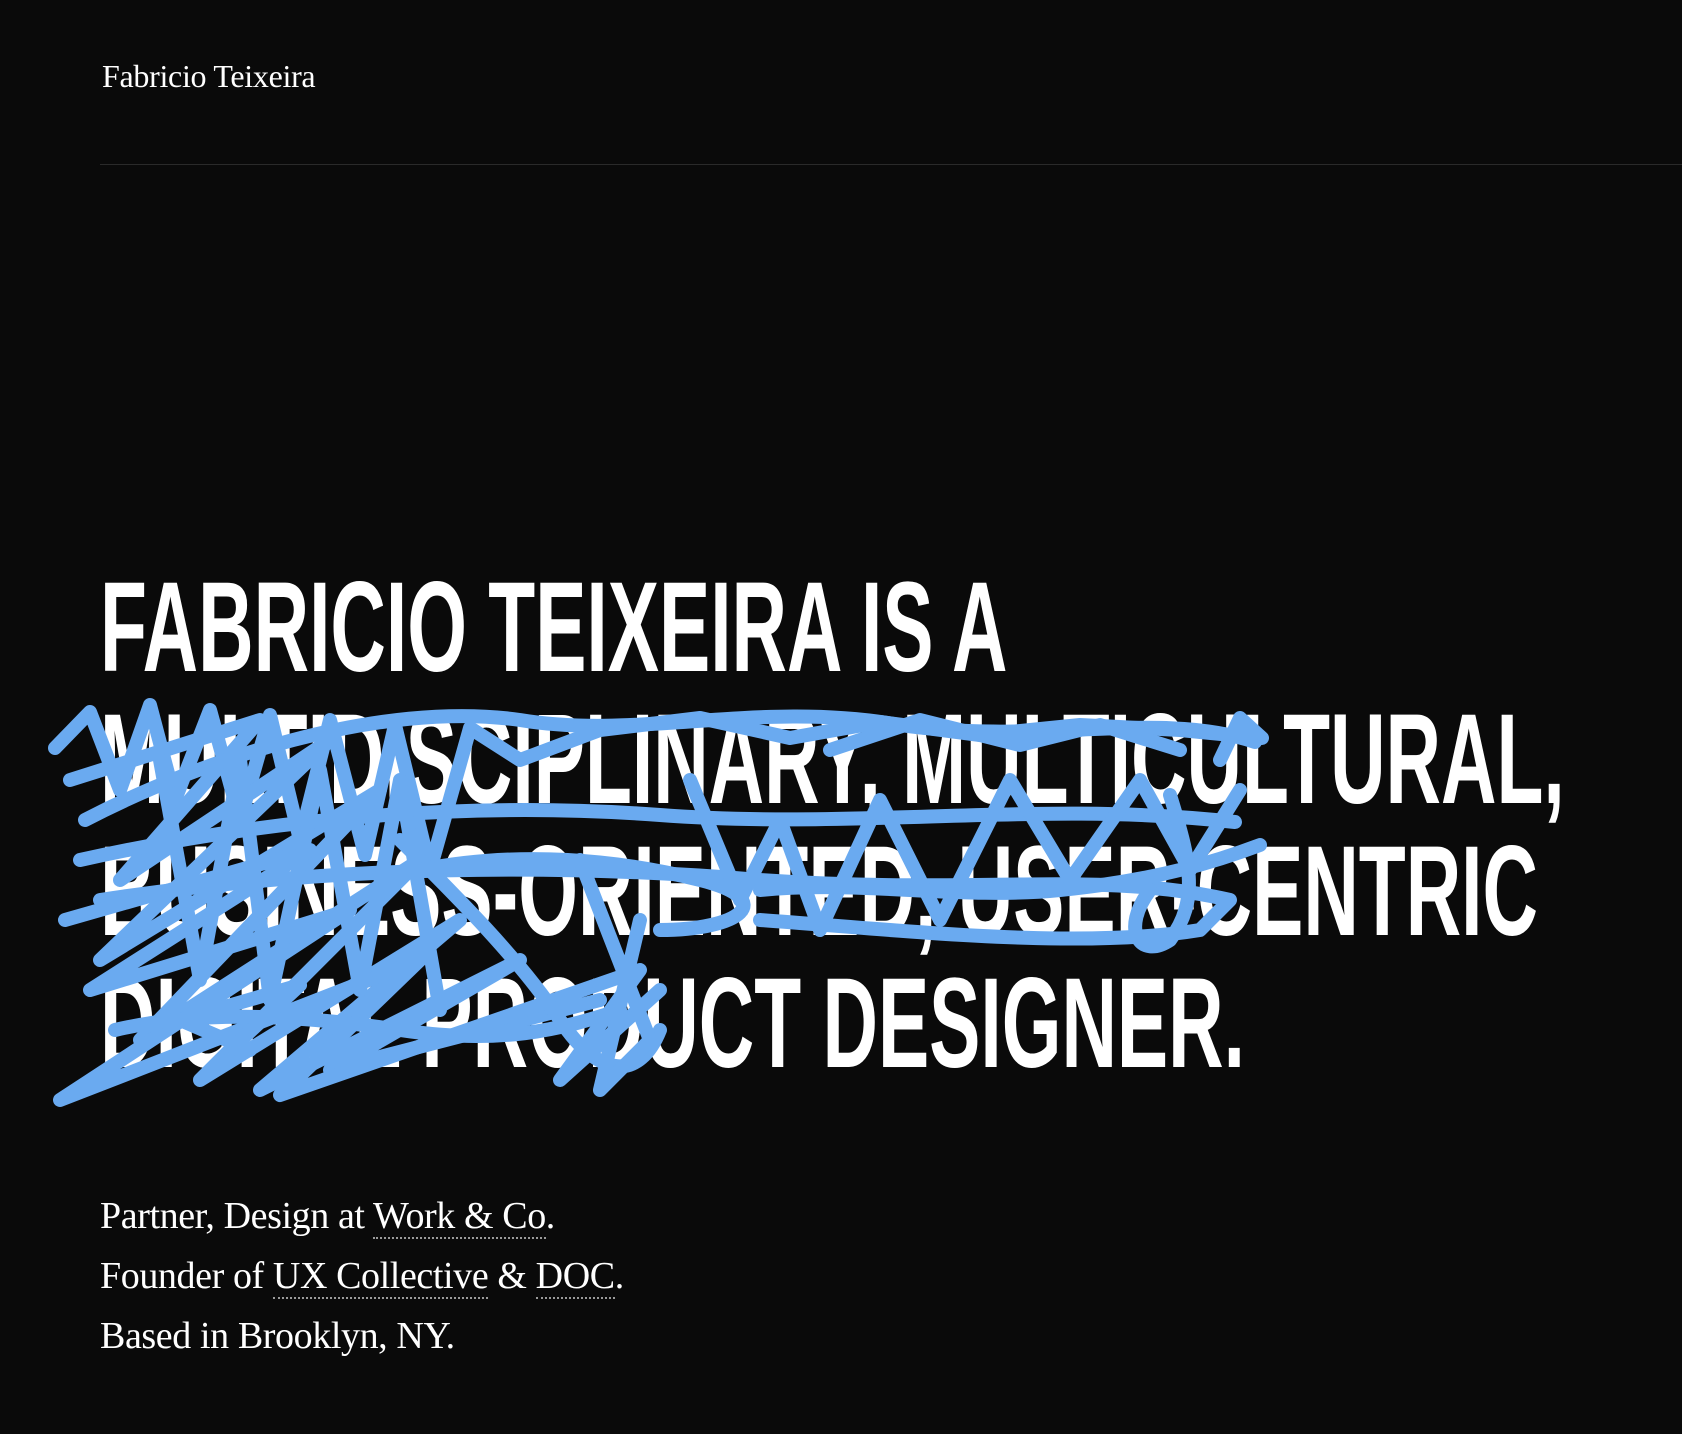  Describe the element at coordinates (619, 1276) in the screenshot. I see `bio-founder-suffix: .` at that location.